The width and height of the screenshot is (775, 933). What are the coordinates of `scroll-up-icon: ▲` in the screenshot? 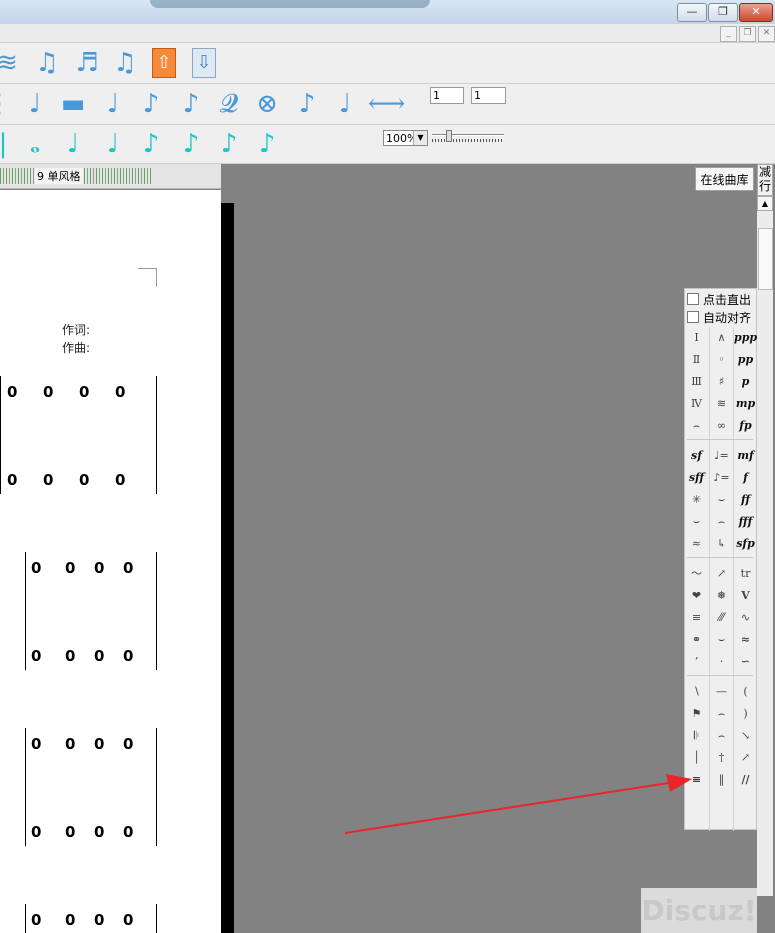 It's located at (765, 203).